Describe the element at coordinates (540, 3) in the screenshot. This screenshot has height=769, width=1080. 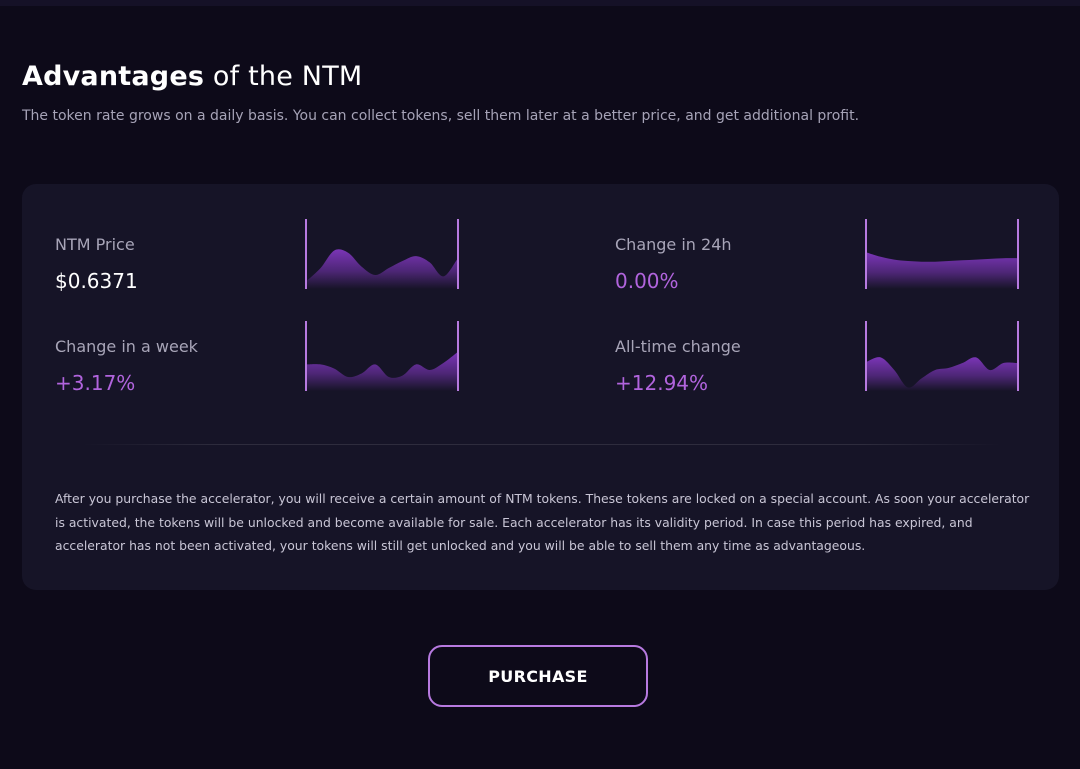
I see `top-border` at that location.